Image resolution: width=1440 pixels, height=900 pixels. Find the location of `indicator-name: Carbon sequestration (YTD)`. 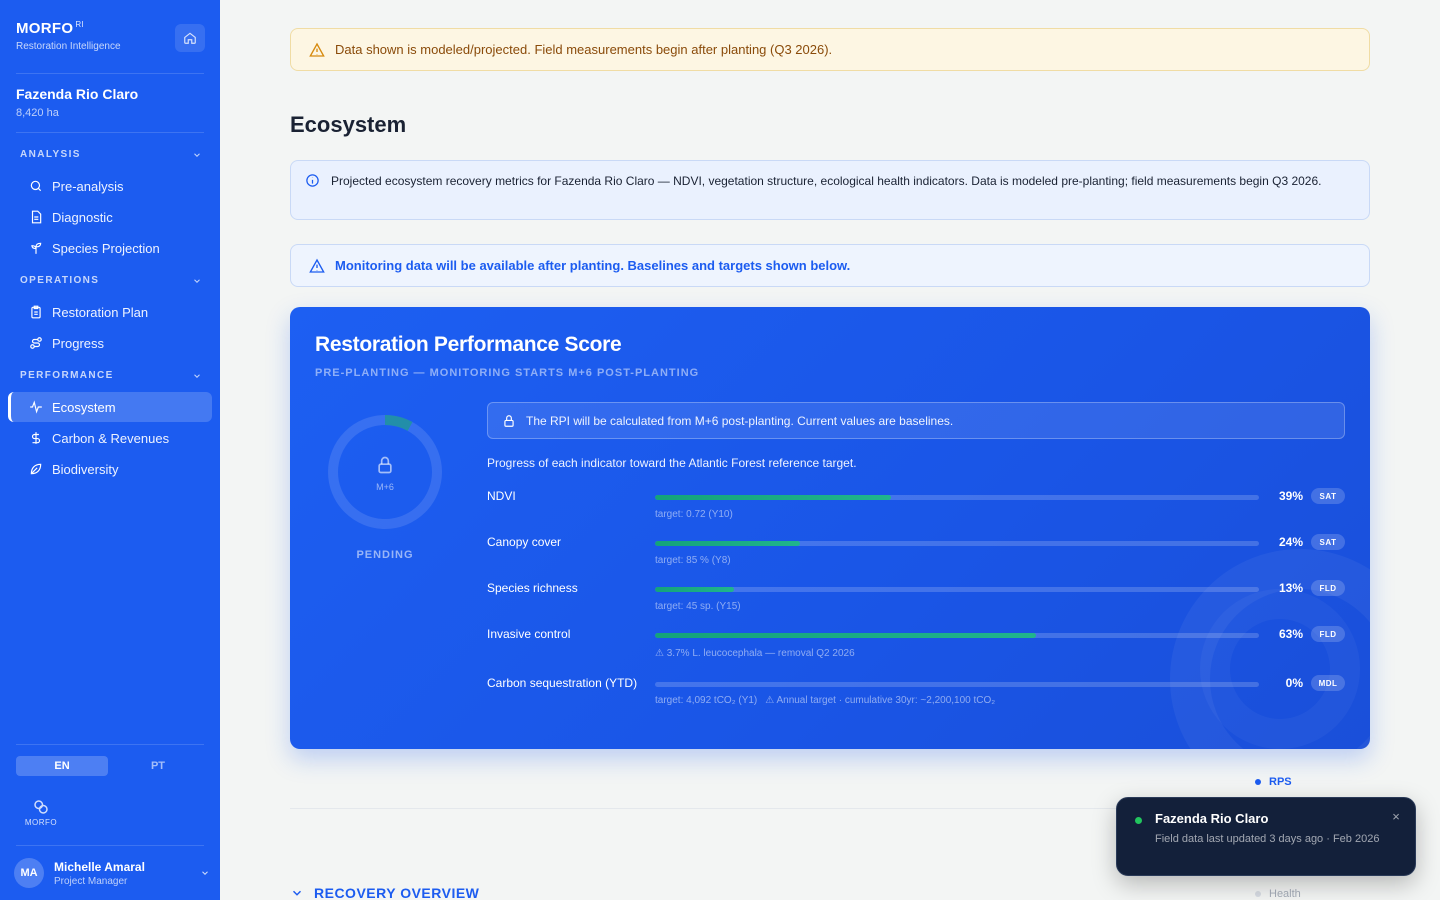

indicator-name: Carbon sequestration (YTD) is located at coordinates (562, 683).